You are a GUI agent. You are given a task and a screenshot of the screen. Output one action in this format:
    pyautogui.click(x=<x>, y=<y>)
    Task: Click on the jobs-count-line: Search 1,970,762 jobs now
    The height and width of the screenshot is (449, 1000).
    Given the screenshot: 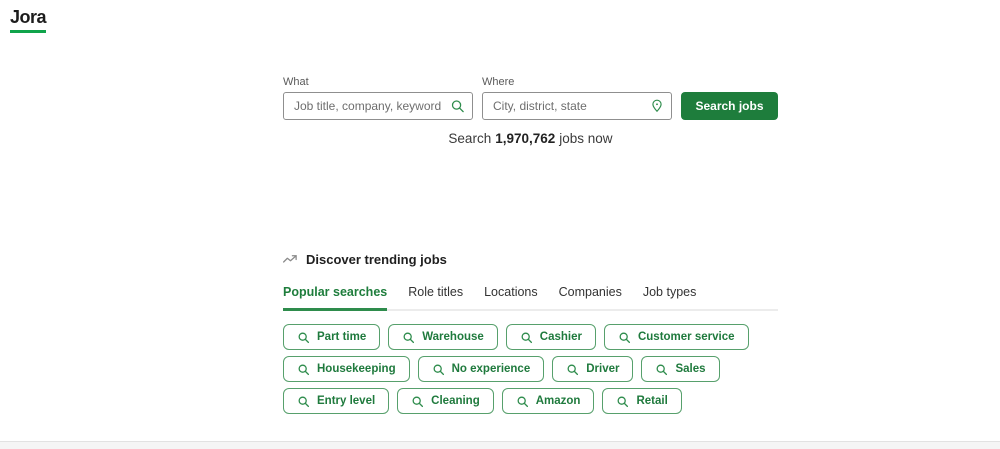 What is the action you would take?
    pyautogui.click(x=530, y=138)
    